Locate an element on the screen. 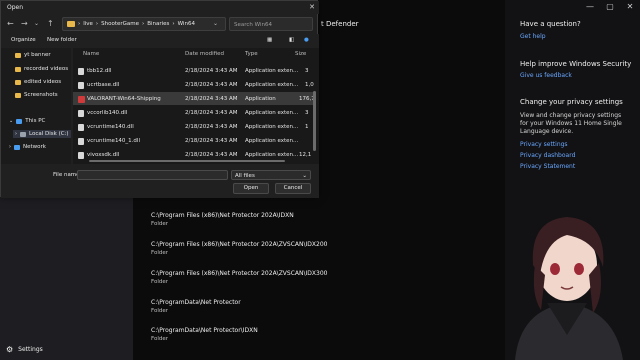 This screenshot has height=360, width=640. search-input: Search Win64 is located at coordinates (271, 24).